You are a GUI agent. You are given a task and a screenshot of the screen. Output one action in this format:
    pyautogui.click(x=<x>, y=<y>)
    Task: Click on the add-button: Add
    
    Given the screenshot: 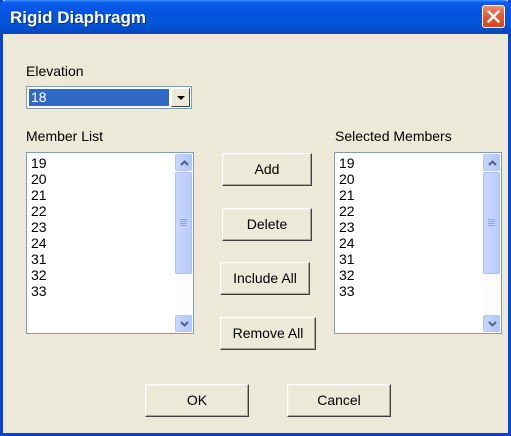 What is the action you would take?
    pyautogui.click(x=267, y=169)
    